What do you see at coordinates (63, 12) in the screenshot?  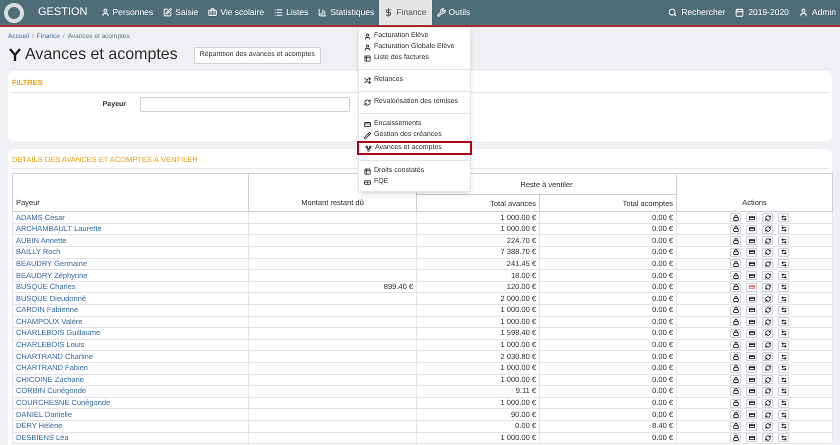 I see `brand-title: GESTION` at bounding box center [63, 12].